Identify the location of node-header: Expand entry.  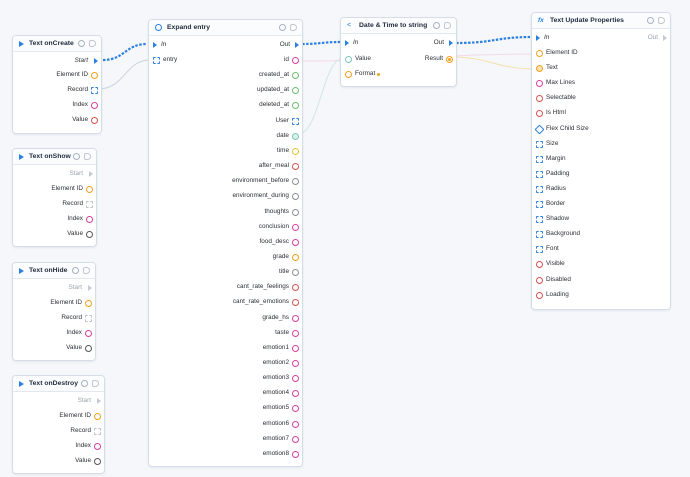
(225, 28).